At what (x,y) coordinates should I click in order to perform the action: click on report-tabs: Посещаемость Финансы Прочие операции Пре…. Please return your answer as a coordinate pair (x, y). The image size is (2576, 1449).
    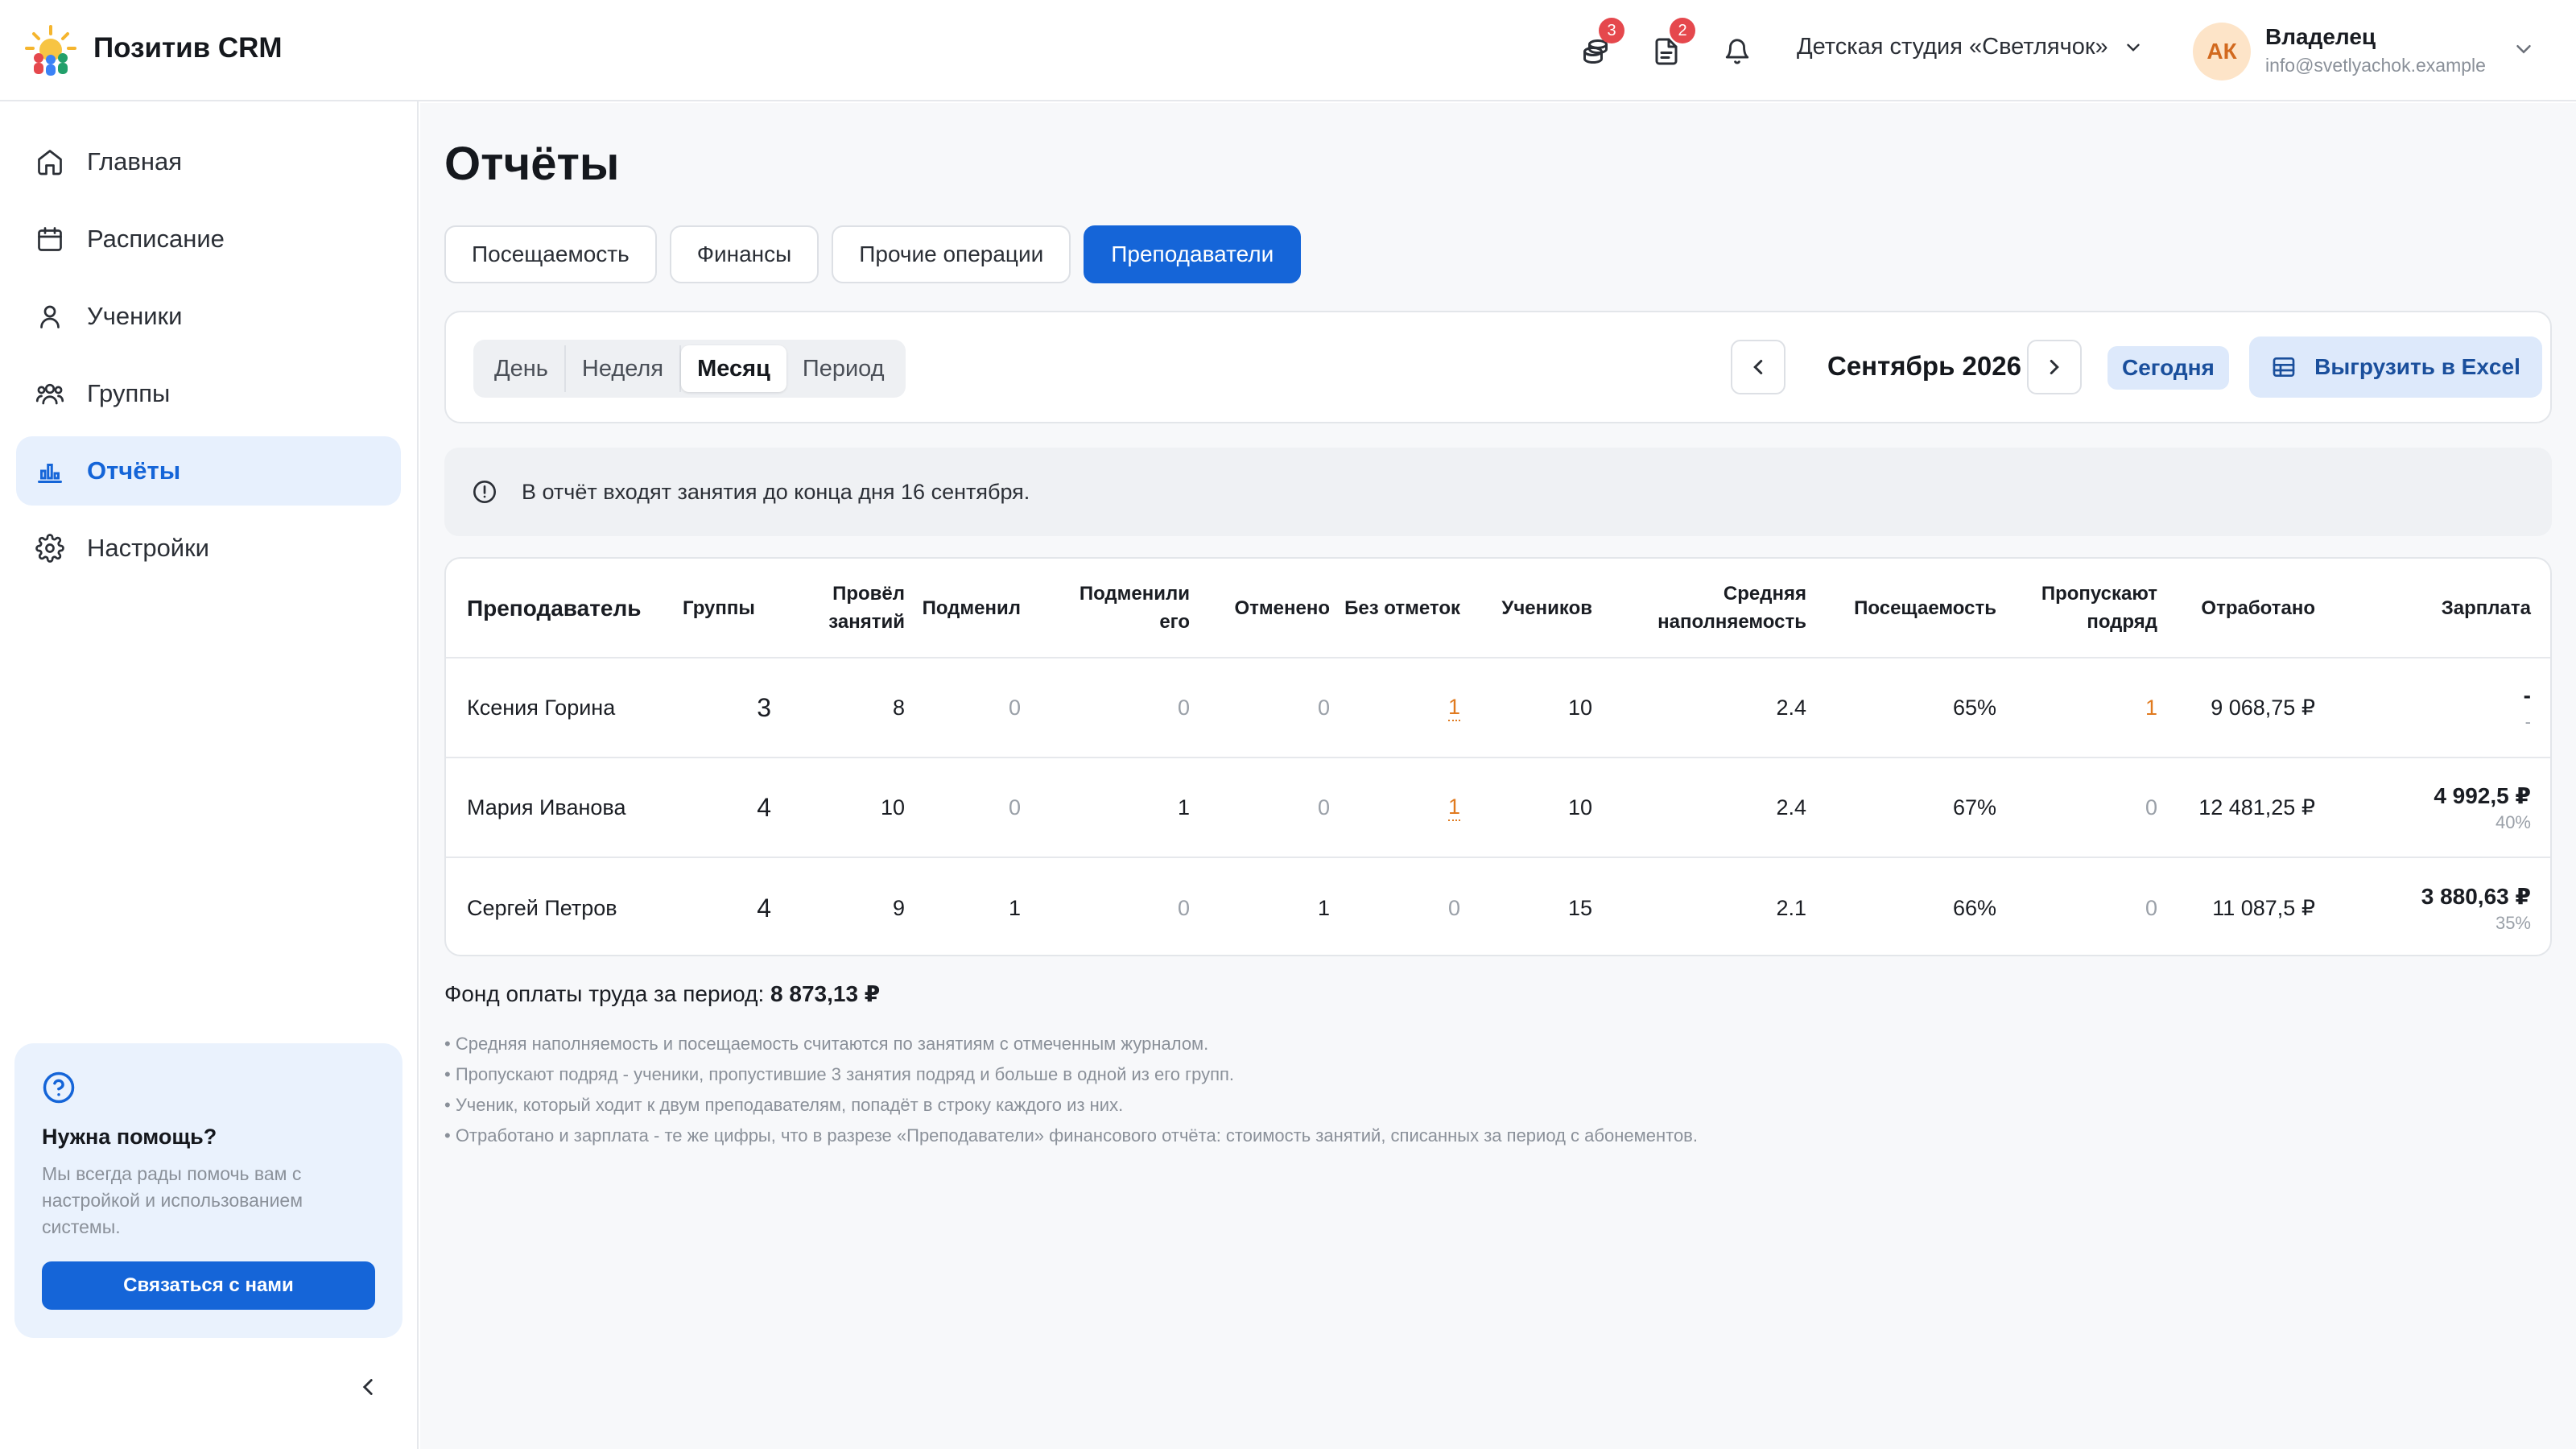
    Looking at the image, I should click on (873, 254).